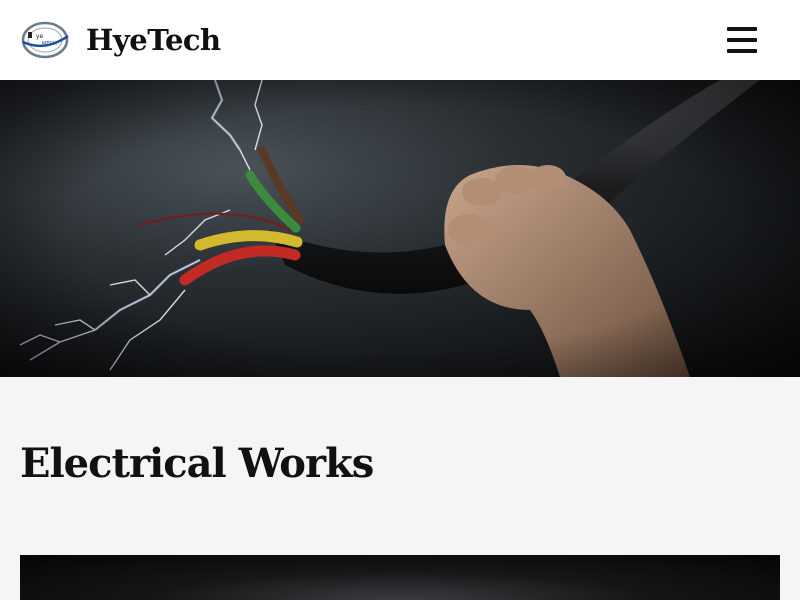 The width and height of the screenshot is (800, 600). Describe the element at coordinates (400, 577) in the screenshot. I see `content-image` at that location.